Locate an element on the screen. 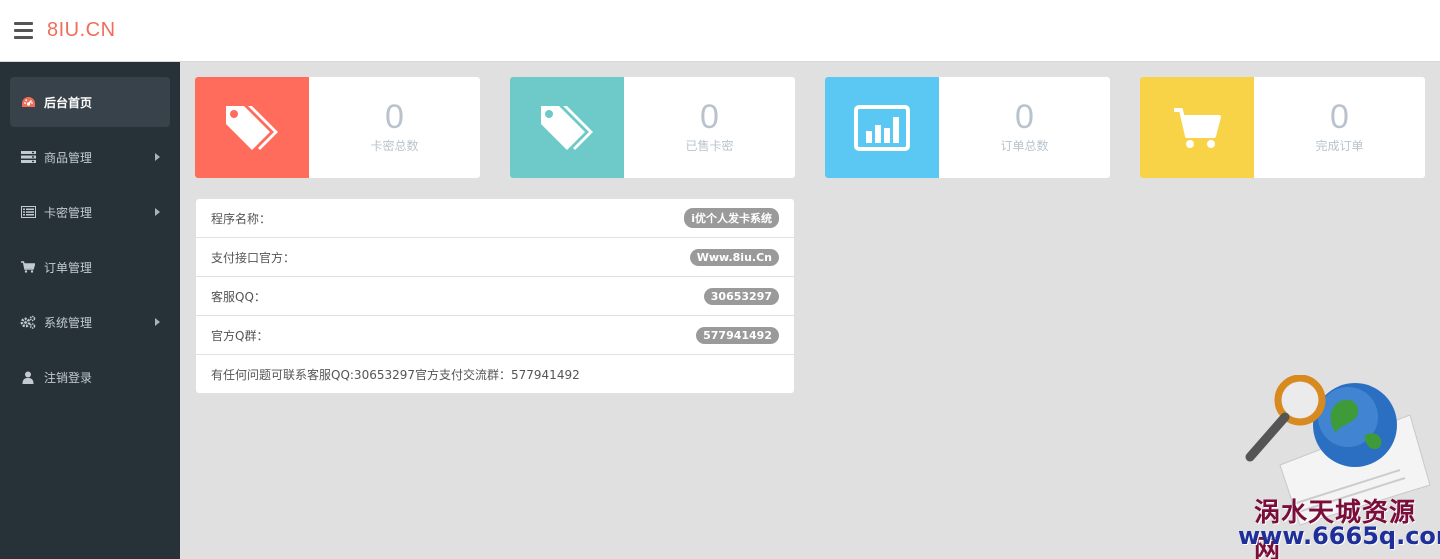 This screenshot has width=1440, height=559. stat-card-total-orders: 0 订单总数 is located at coordinates (967, 127).